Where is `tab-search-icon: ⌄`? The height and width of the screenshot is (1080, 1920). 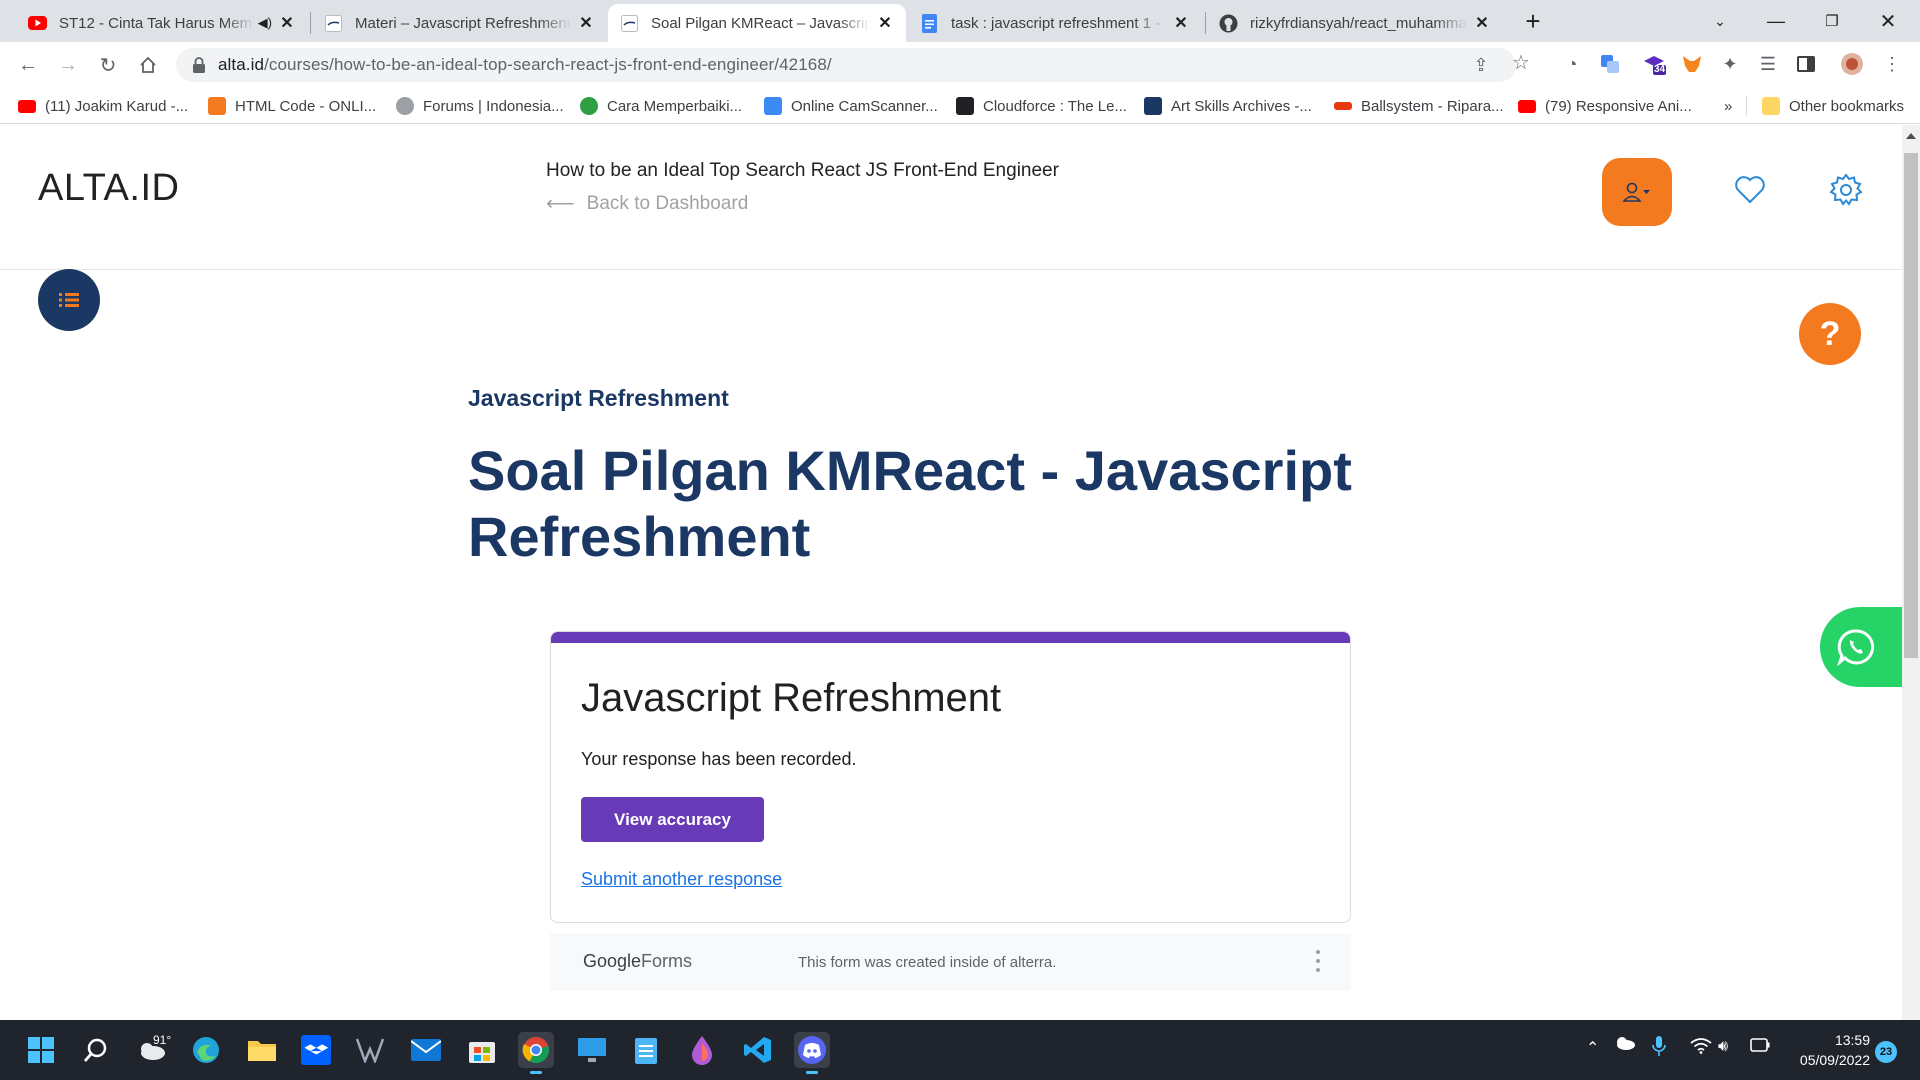 tab-search-icon: ⌄ is located at coordinates (1720, 21).